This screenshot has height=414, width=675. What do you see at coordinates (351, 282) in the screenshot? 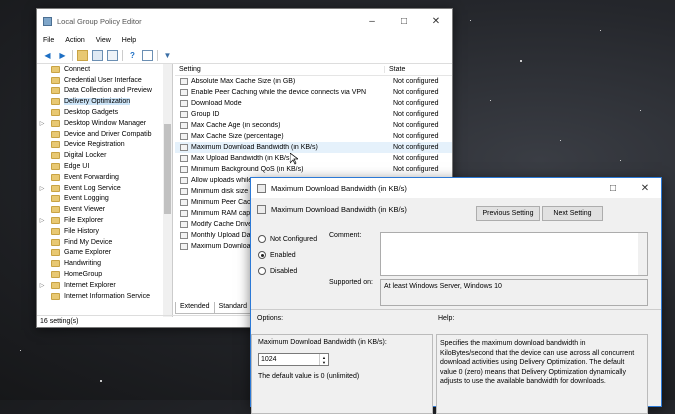
I see `supported-on-label: Supported on:` at bounding box center [351, 282].